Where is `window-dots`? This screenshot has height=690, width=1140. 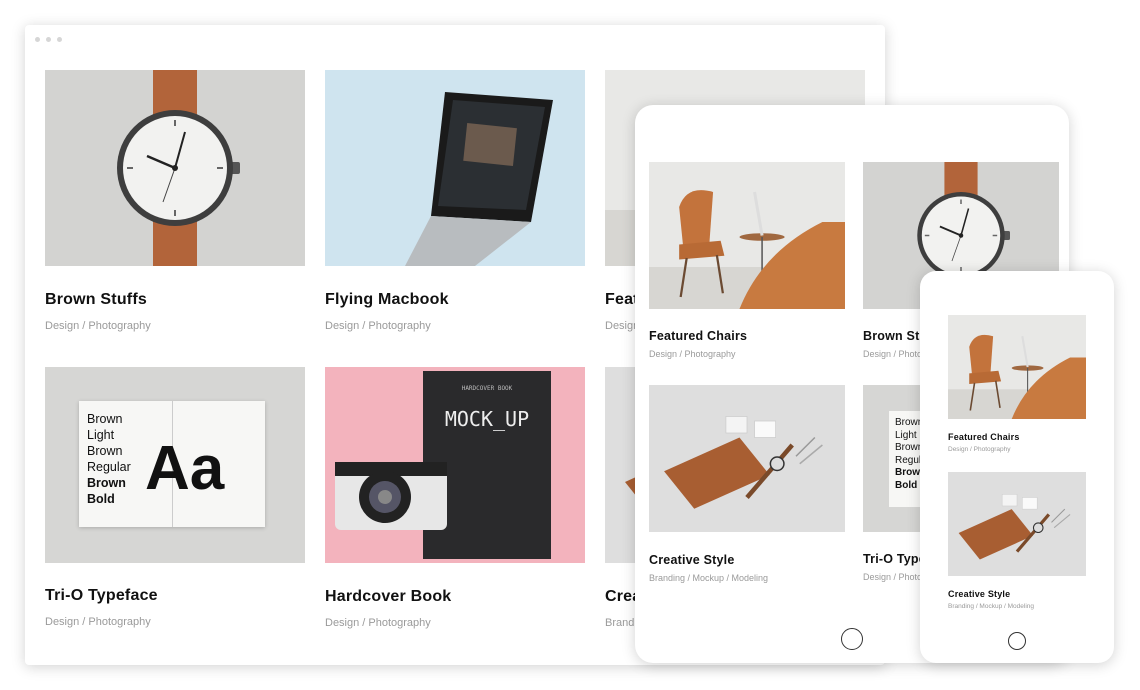 window-dots is located at coordinates (48, 39).